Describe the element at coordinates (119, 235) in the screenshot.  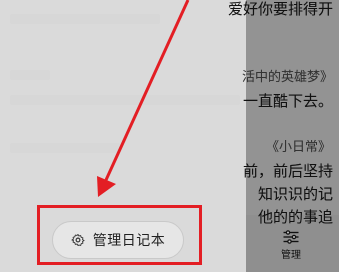
I see `annotation-highlight-box` at that location.